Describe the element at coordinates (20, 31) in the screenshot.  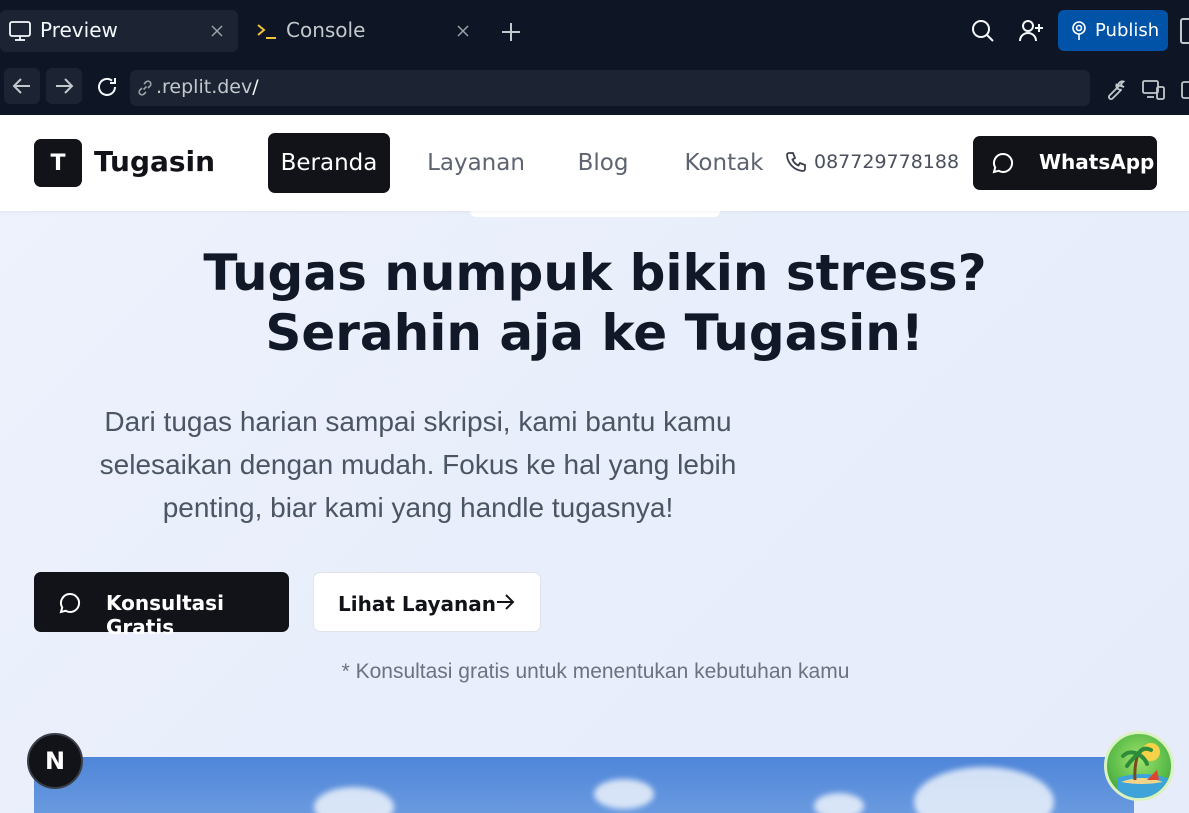
I see `monitor-icon` at that location.